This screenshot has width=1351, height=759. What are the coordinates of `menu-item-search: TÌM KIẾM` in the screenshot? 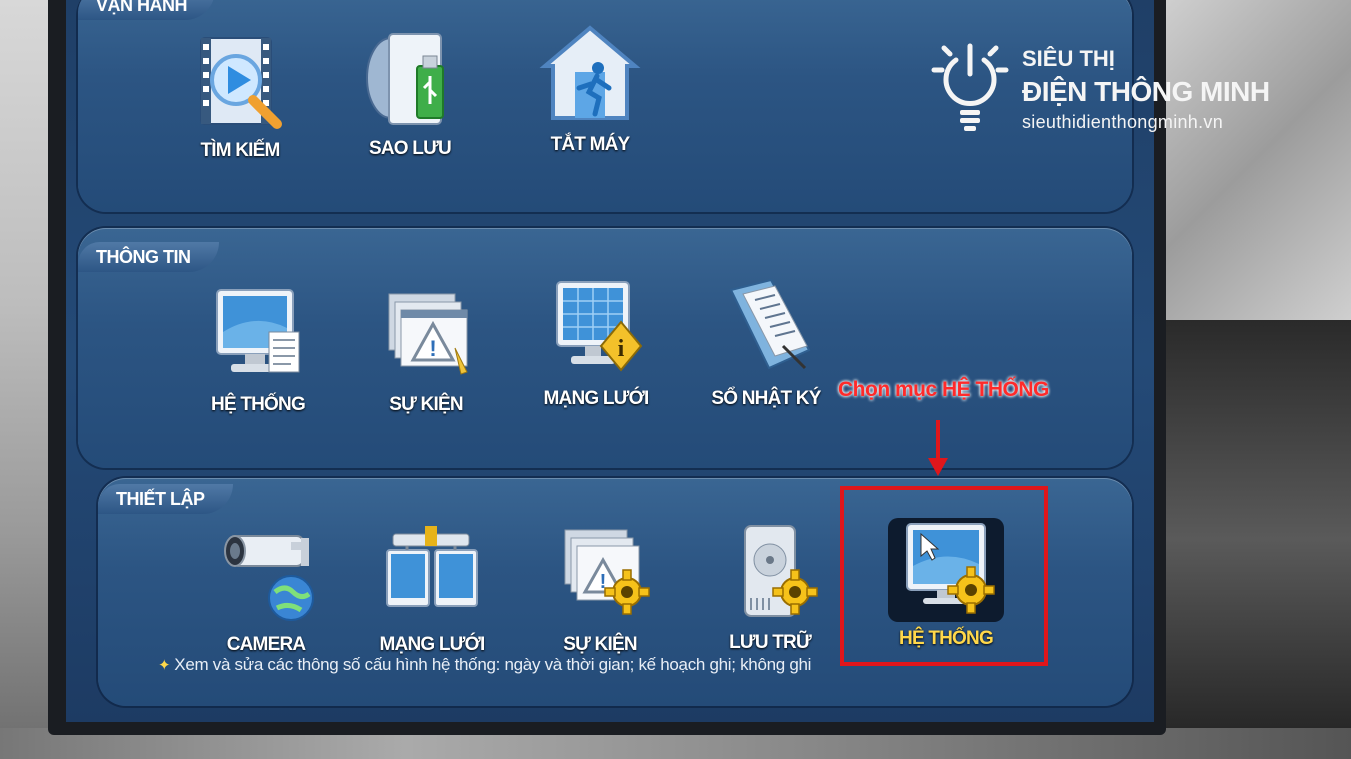 It's located at (240, 95).